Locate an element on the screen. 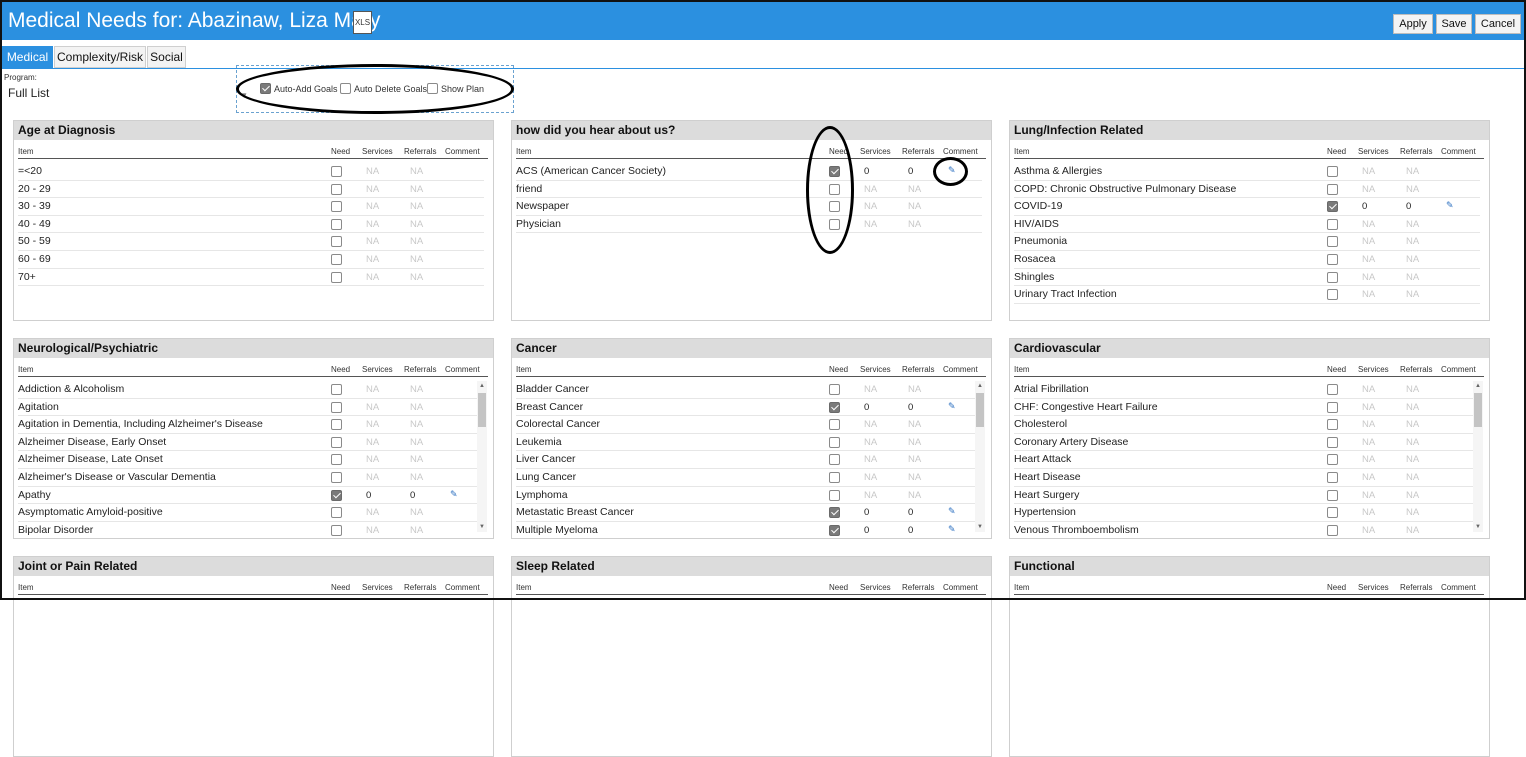 This screenshot has height=757, width=1526. show-plan-option: Show Plan is located at coordinates (455, 88).